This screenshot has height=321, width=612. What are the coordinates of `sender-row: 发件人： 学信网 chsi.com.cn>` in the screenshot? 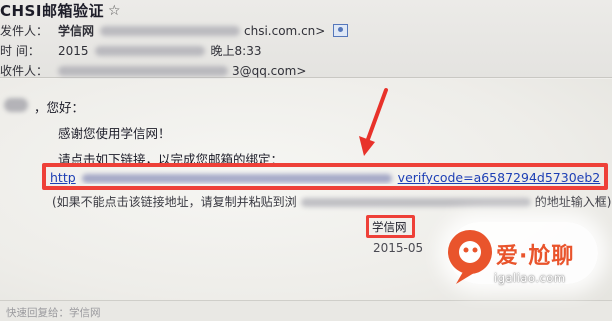 It's located at (174, 30).